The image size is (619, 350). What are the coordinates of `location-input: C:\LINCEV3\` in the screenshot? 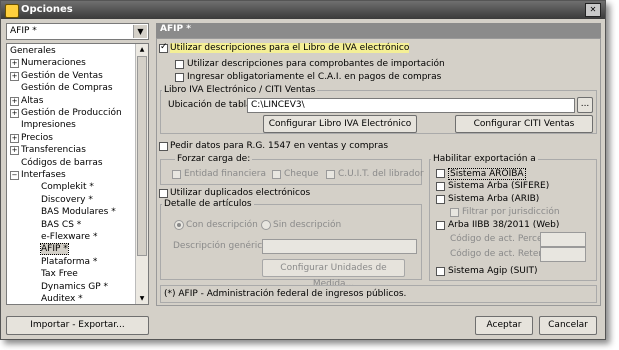 It's located at (411, 105).